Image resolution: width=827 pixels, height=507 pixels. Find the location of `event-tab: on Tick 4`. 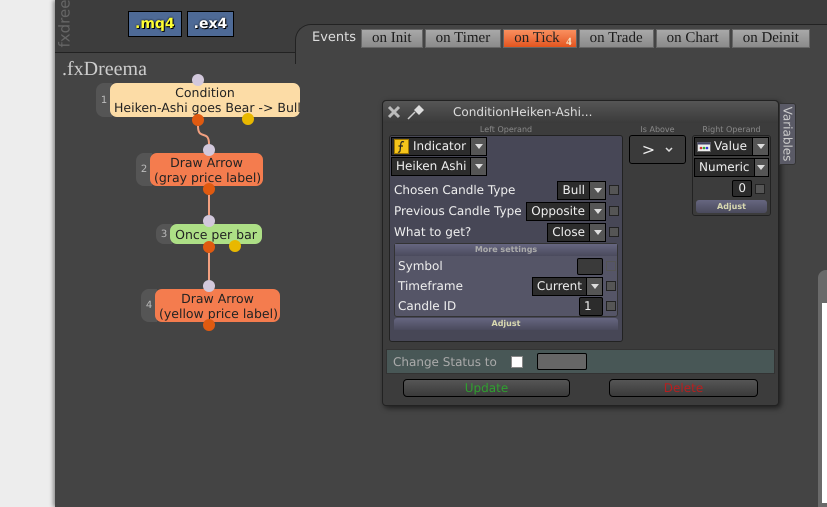

event-tab: on Tick 4 is located at coordinates (540, 38).